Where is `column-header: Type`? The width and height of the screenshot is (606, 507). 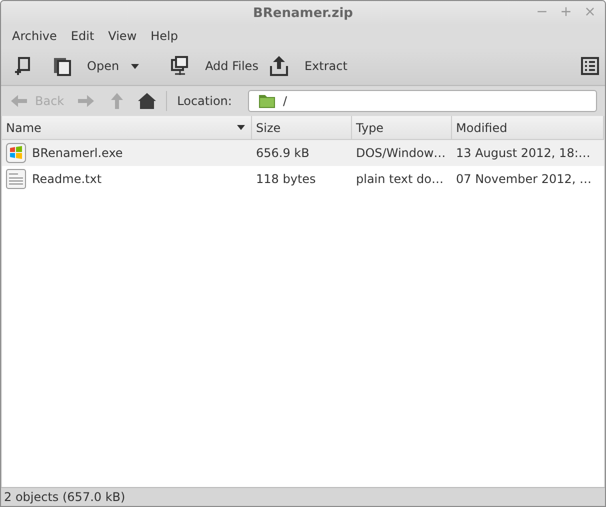 column-header: Type is located at coordinates (402, 127).